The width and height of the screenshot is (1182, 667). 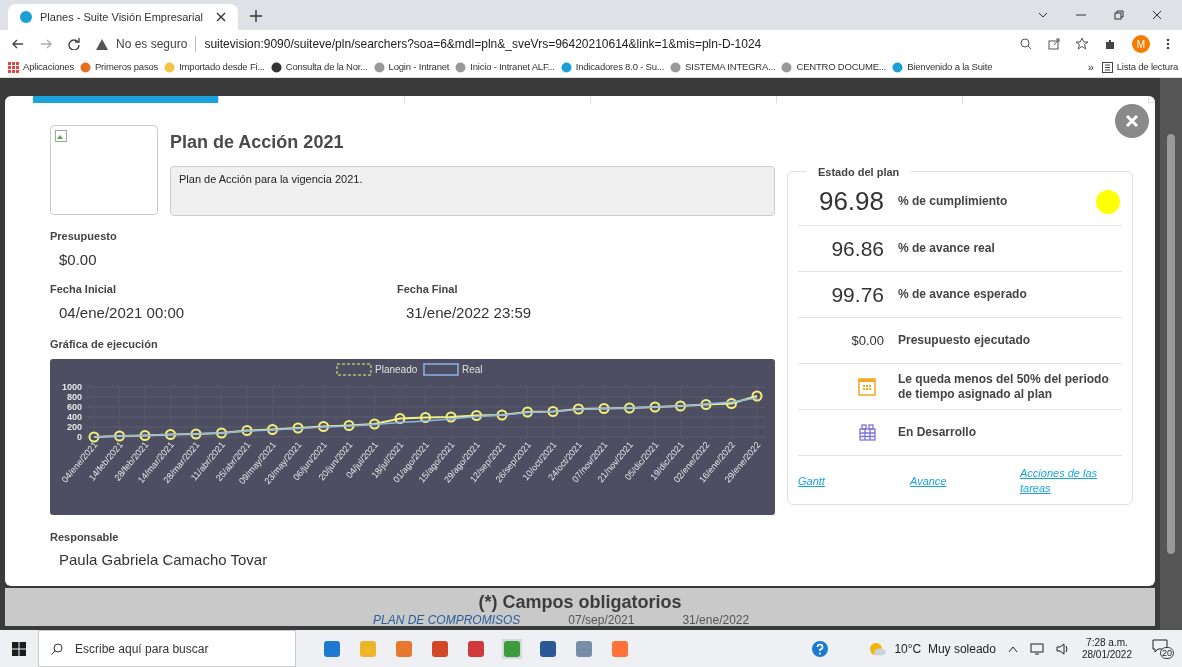 I want to click on metric-value: 96.86, so click(x=857, y=248).